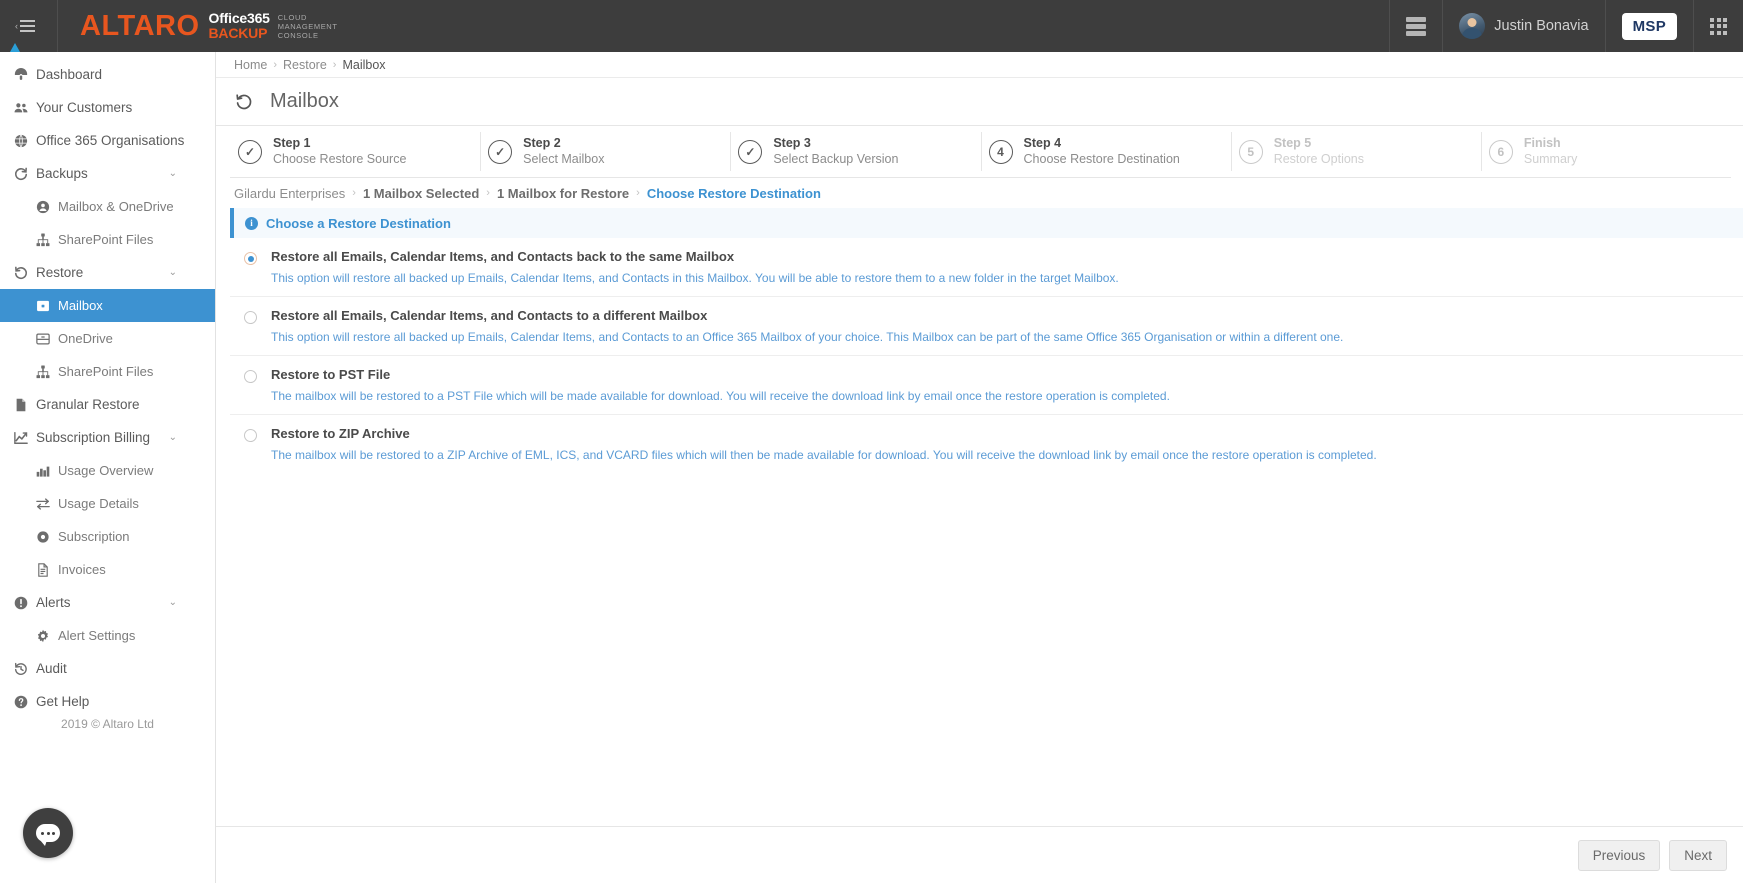 Image resolution: width=1743 pixels, height=883 pixels. I want to click on sidebar-item-label: Usage Overview, so click(106, 470).